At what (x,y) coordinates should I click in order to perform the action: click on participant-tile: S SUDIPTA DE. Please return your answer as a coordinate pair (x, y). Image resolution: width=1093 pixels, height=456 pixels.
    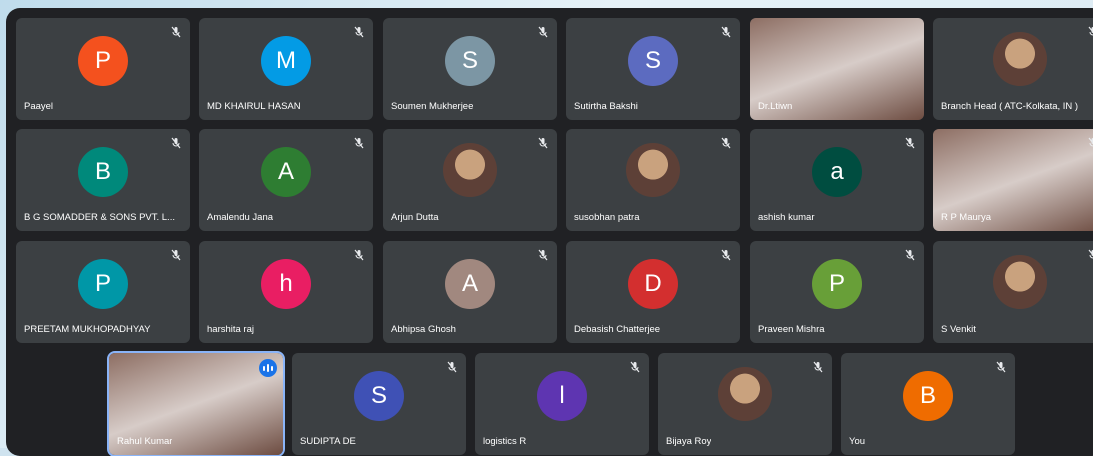
    Looking at the image, I should click on (379, 404).